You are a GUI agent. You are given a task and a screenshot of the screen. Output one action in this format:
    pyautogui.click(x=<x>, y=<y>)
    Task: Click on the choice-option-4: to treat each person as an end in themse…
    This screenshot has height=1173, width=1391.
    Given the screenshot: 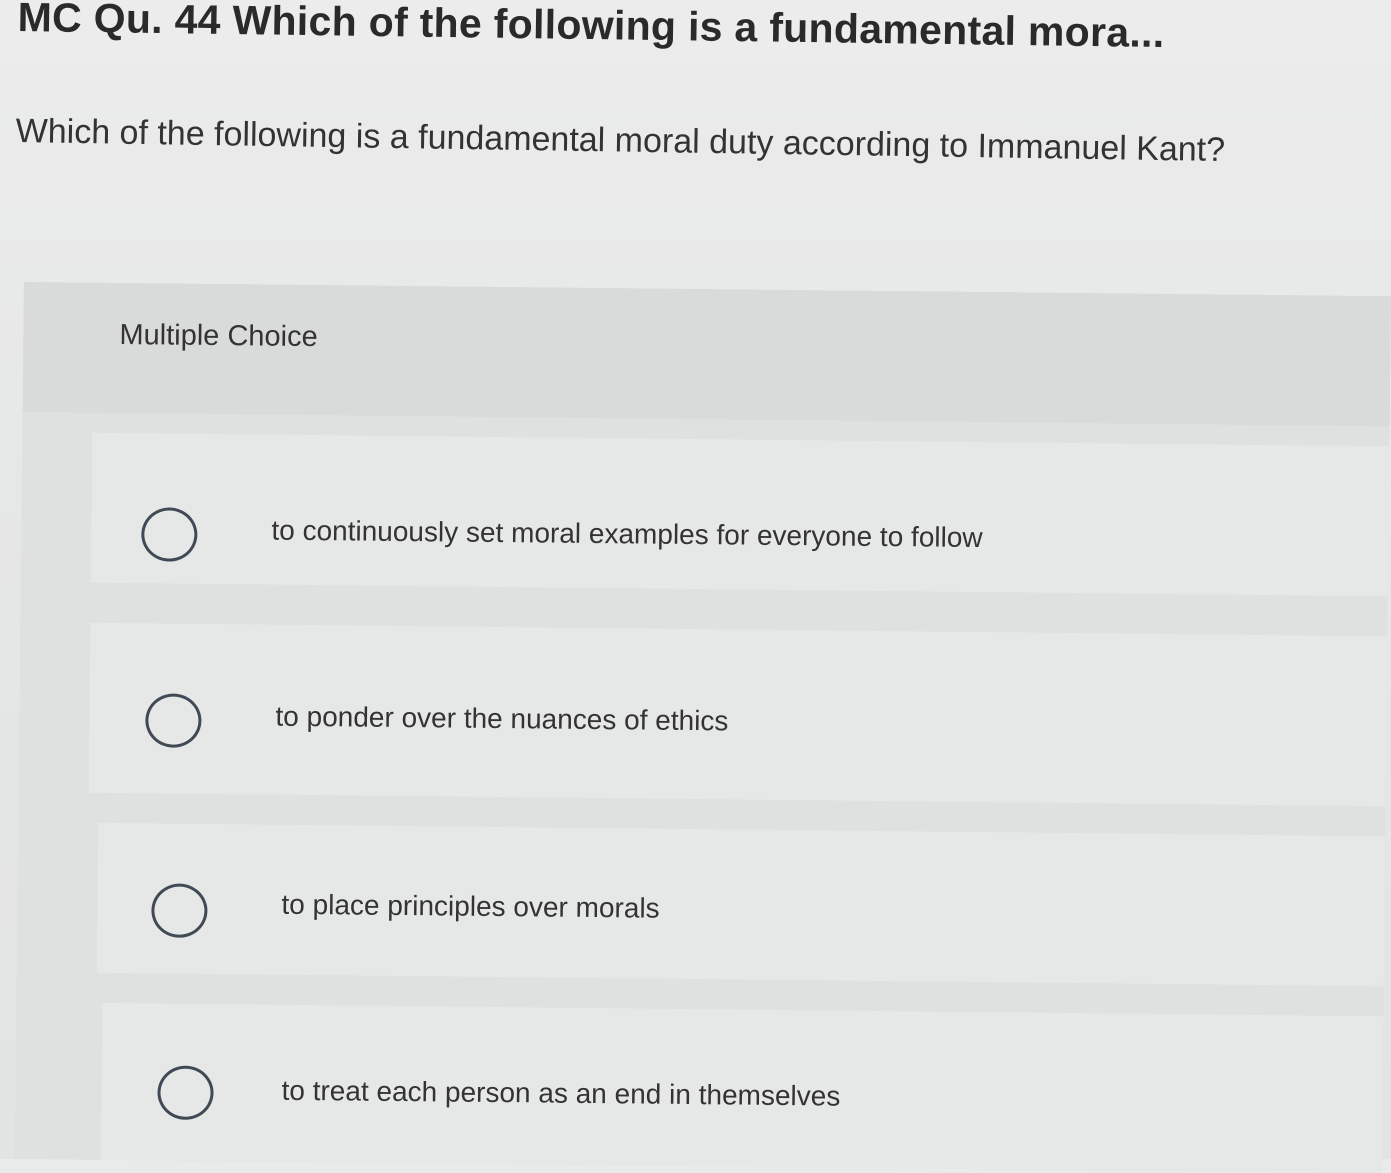 What is the action you would take?
    pyautogui.click(x=742, y=1087)
    